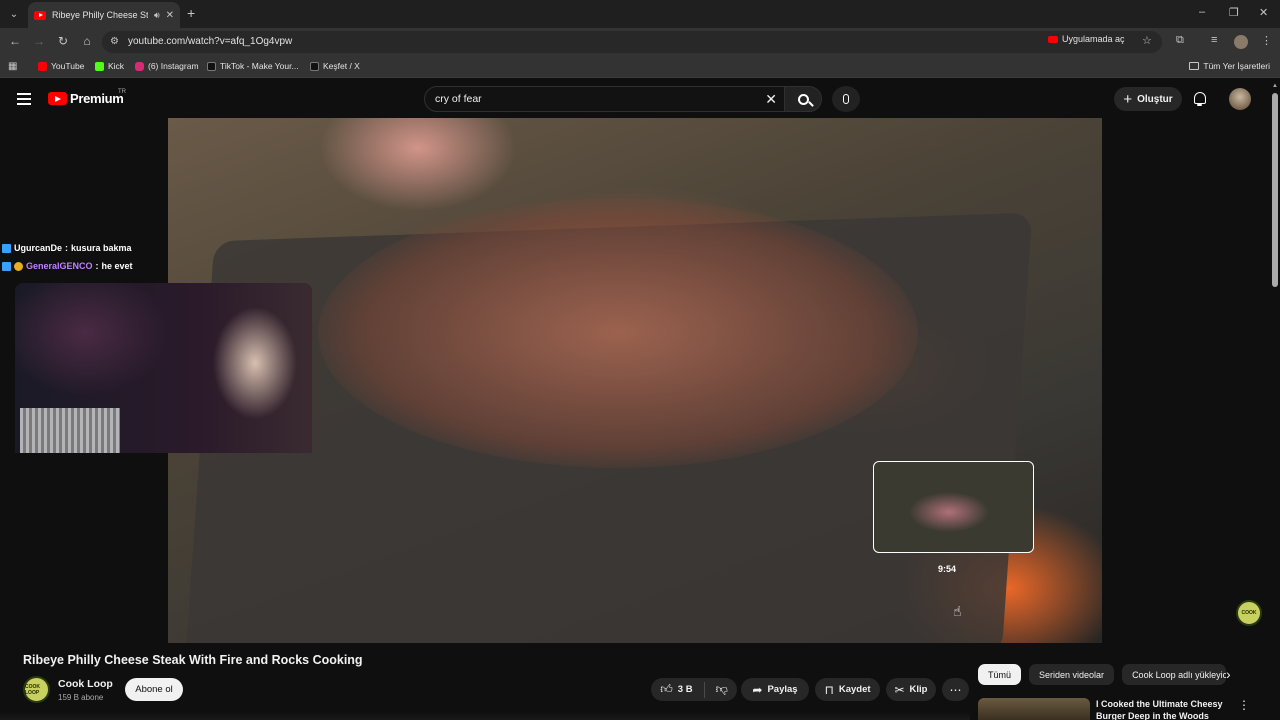 The height and width of the screenshot is (720, 1280). What do you see at coordinates (1034, 709) in the screenshot?
I see `recommended-video-thumbnail` at bounding box center [1034, 709].